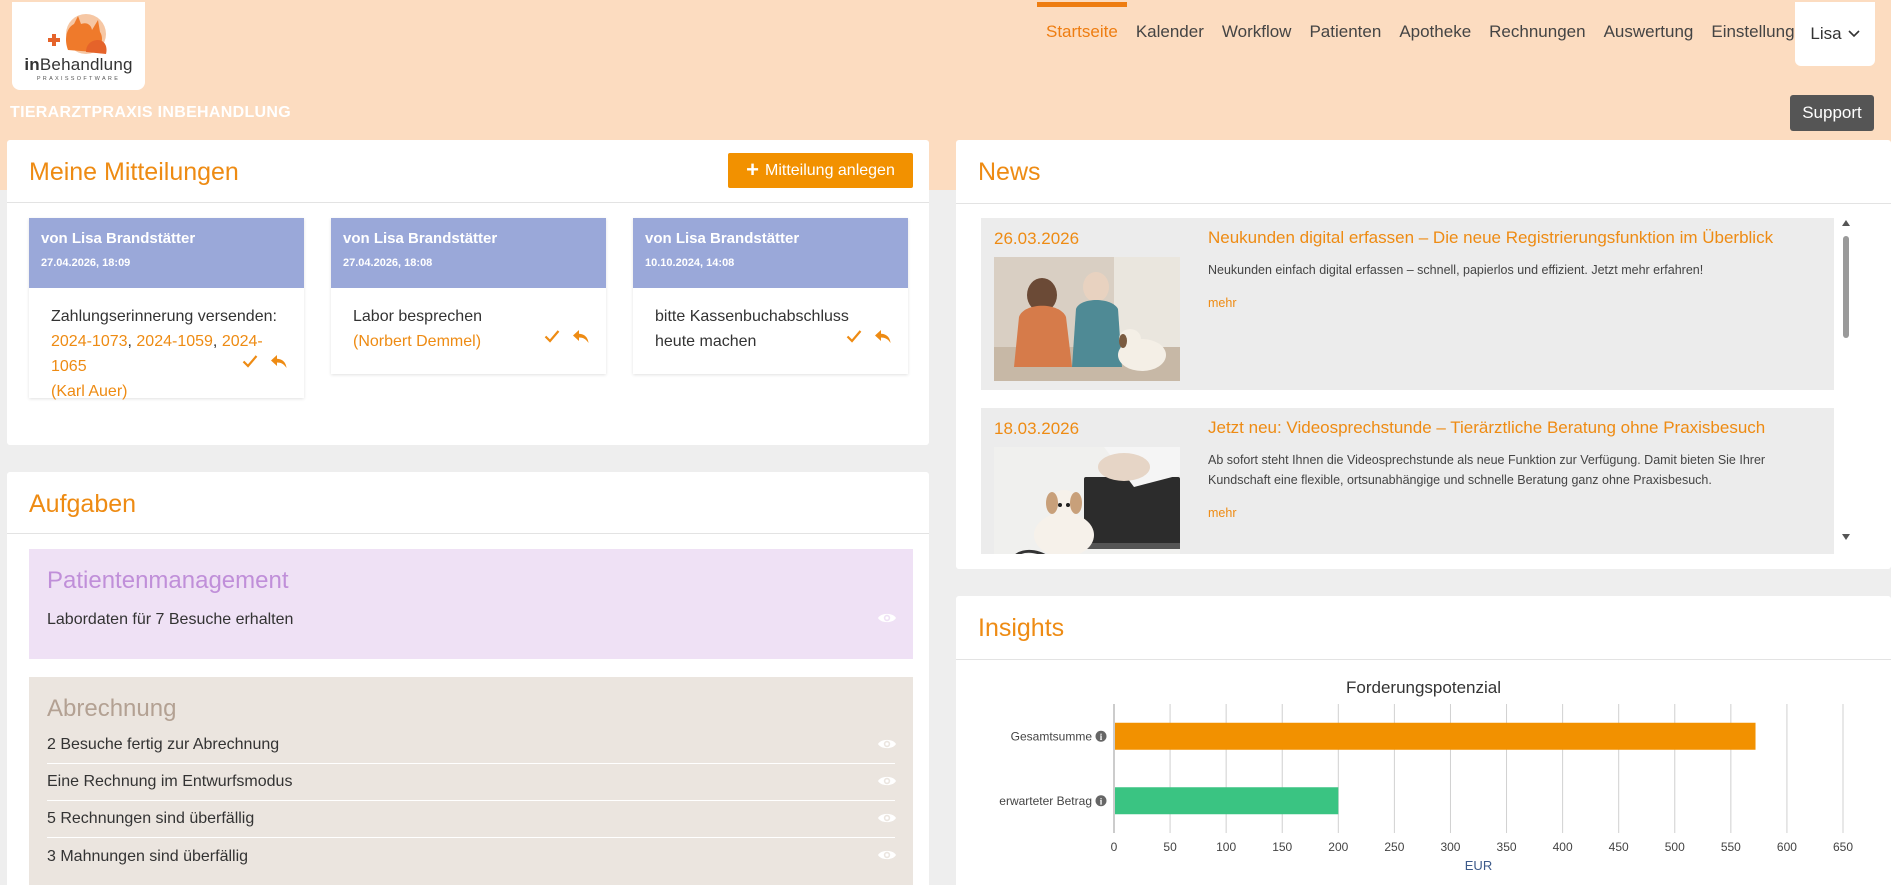 The image size is (1891, 885). What do you see at coordinates (1082, 50) in the screenshot?
I see `nav-startseite: Startseite` at bounding box center [1082, 50].